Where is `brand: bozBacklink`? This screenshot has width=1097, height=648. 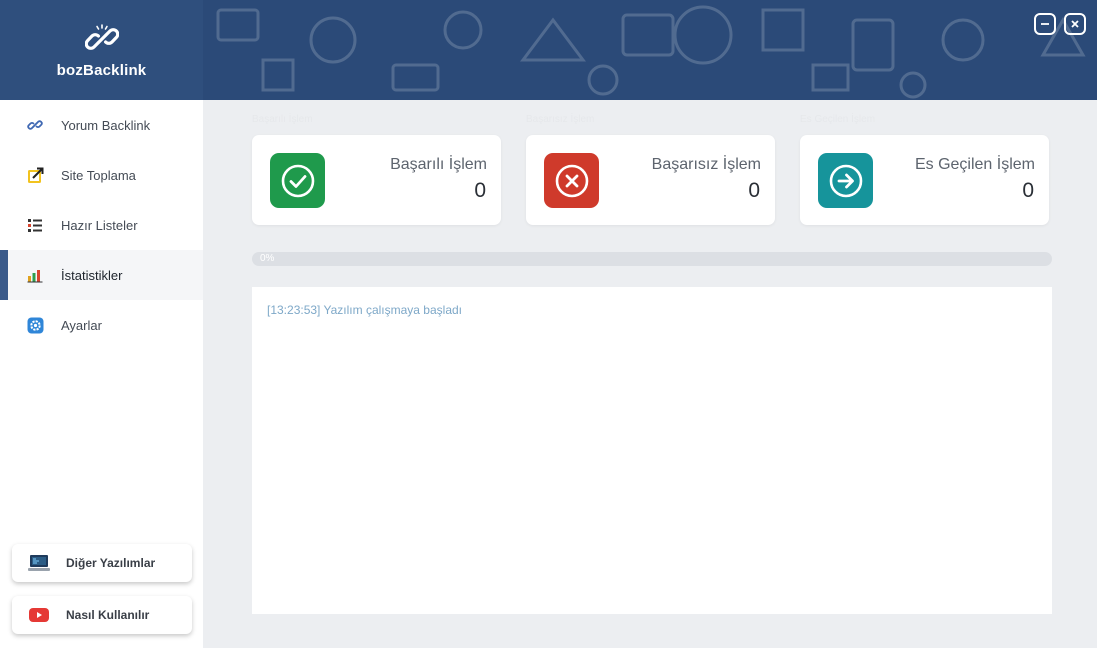 brand: bozBacklink is located at coordinates (101, 50).